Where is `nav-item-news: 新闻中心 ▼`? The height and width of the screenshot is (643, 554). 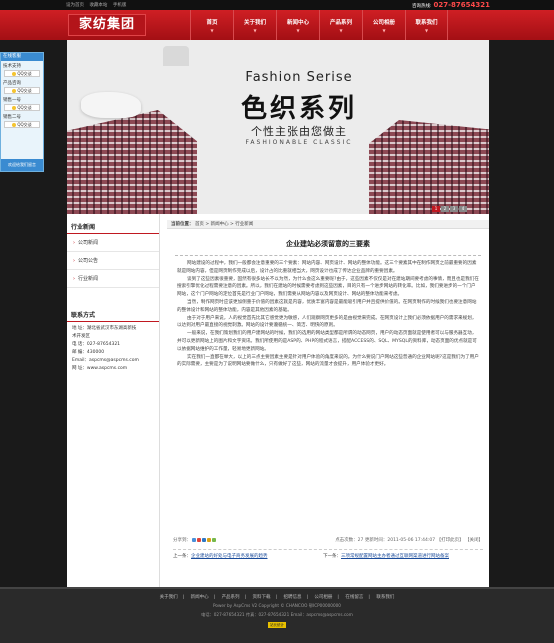 nav-item-news: 新闻中心 ▼ is located at coordinates (297, 25).